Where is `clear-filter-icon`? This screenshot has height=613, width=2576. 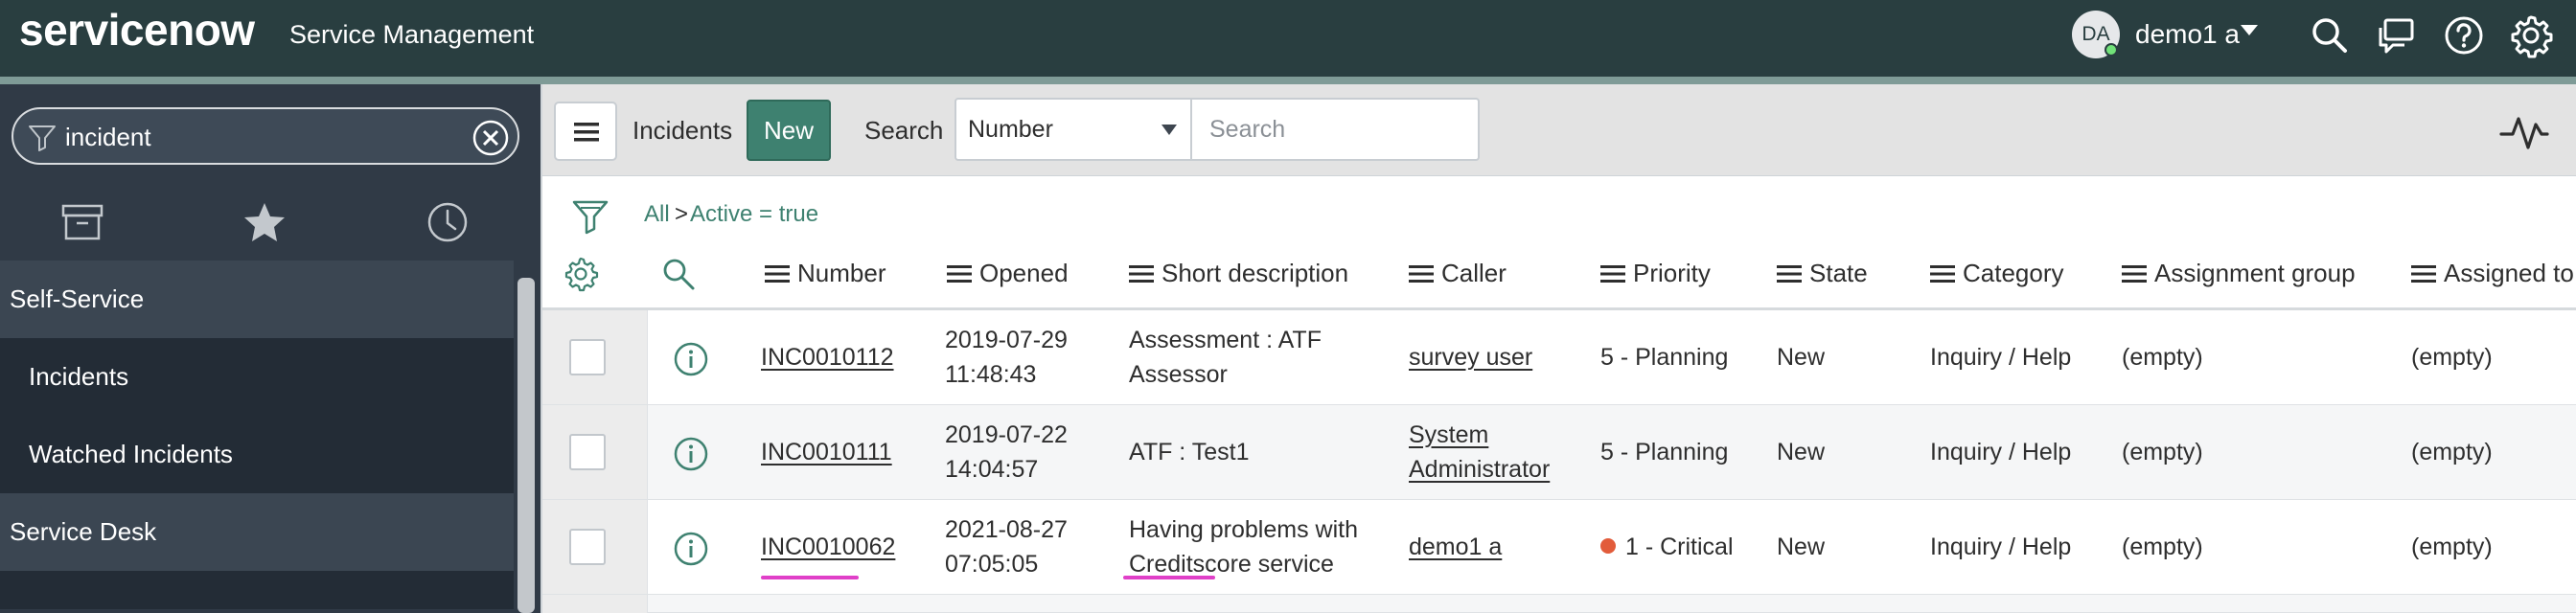
clear-filter-icon is located at coordinates (491, 138).